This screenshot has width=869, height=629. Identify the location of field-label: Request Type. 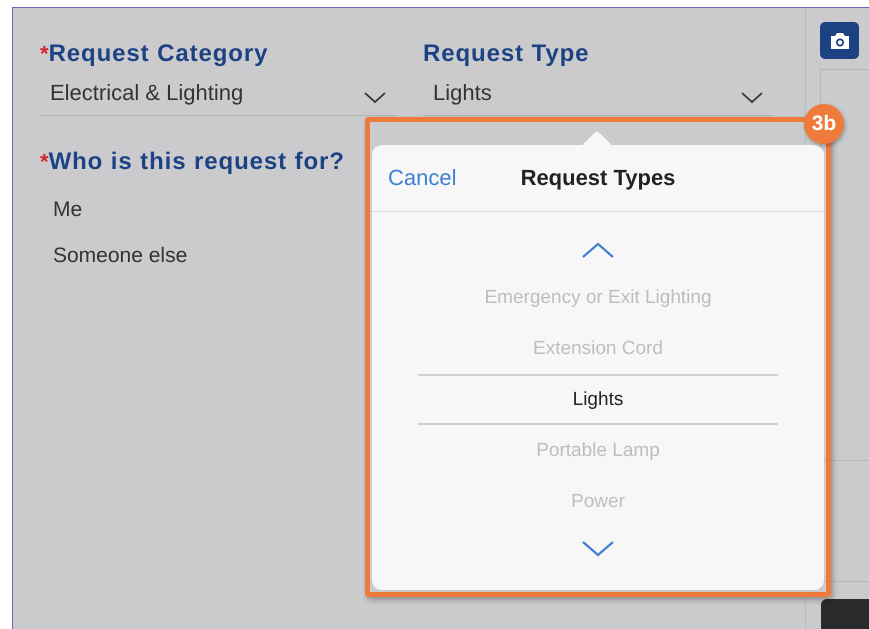
(506, 54).